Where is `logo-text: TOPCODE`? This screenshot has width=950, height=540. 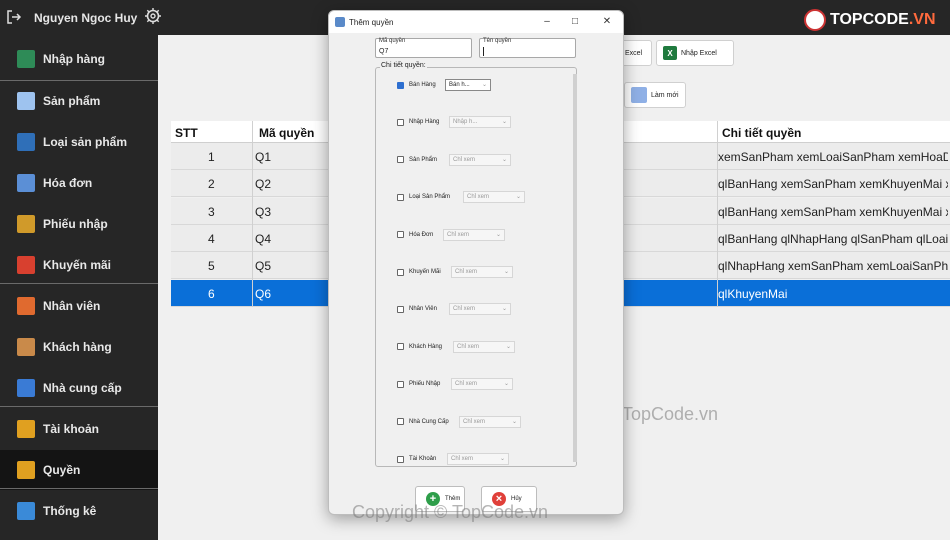 logo-text: TOPCODE is located at coordinates (869, 19).